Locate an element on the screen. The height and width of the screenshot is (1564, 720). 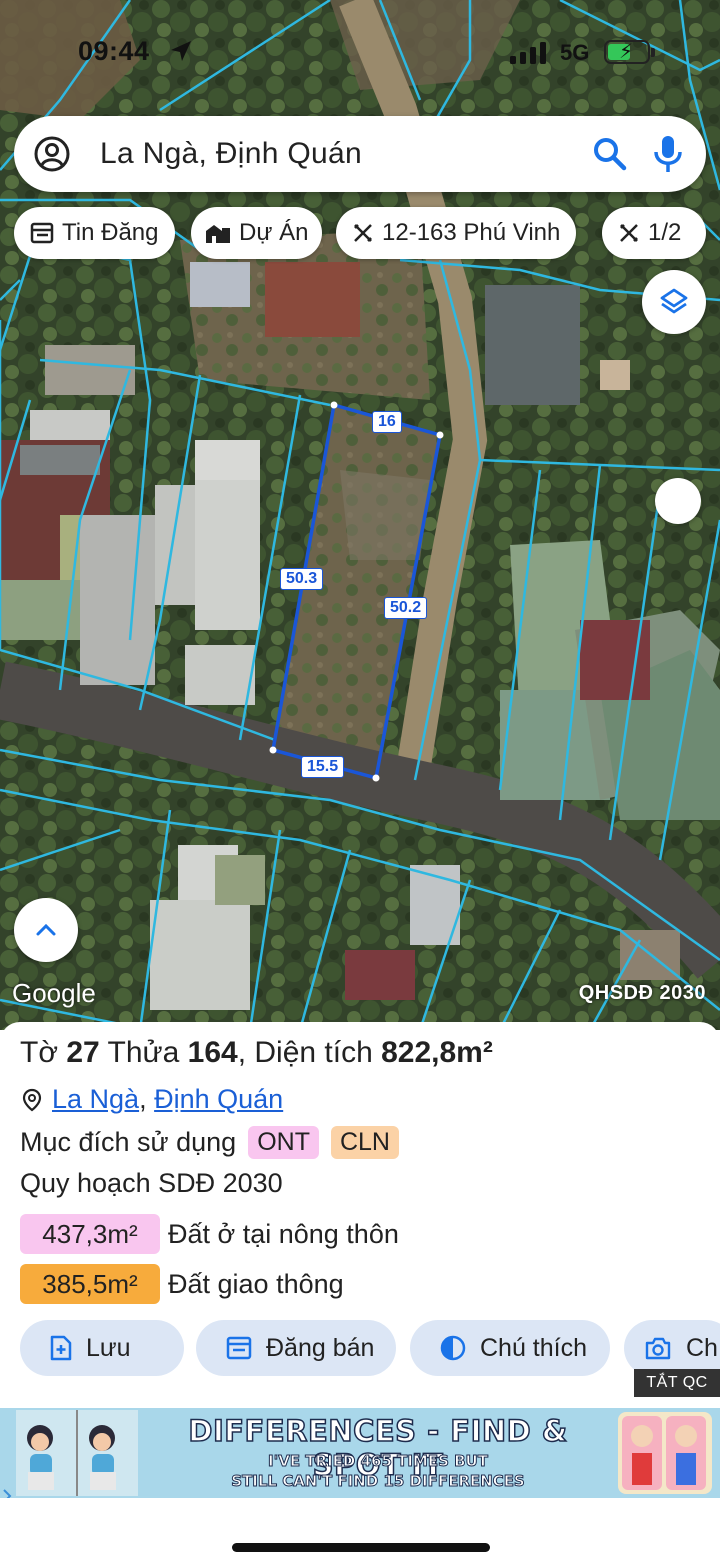
chip-label: Dự Án is located at coordinates (274, 232).